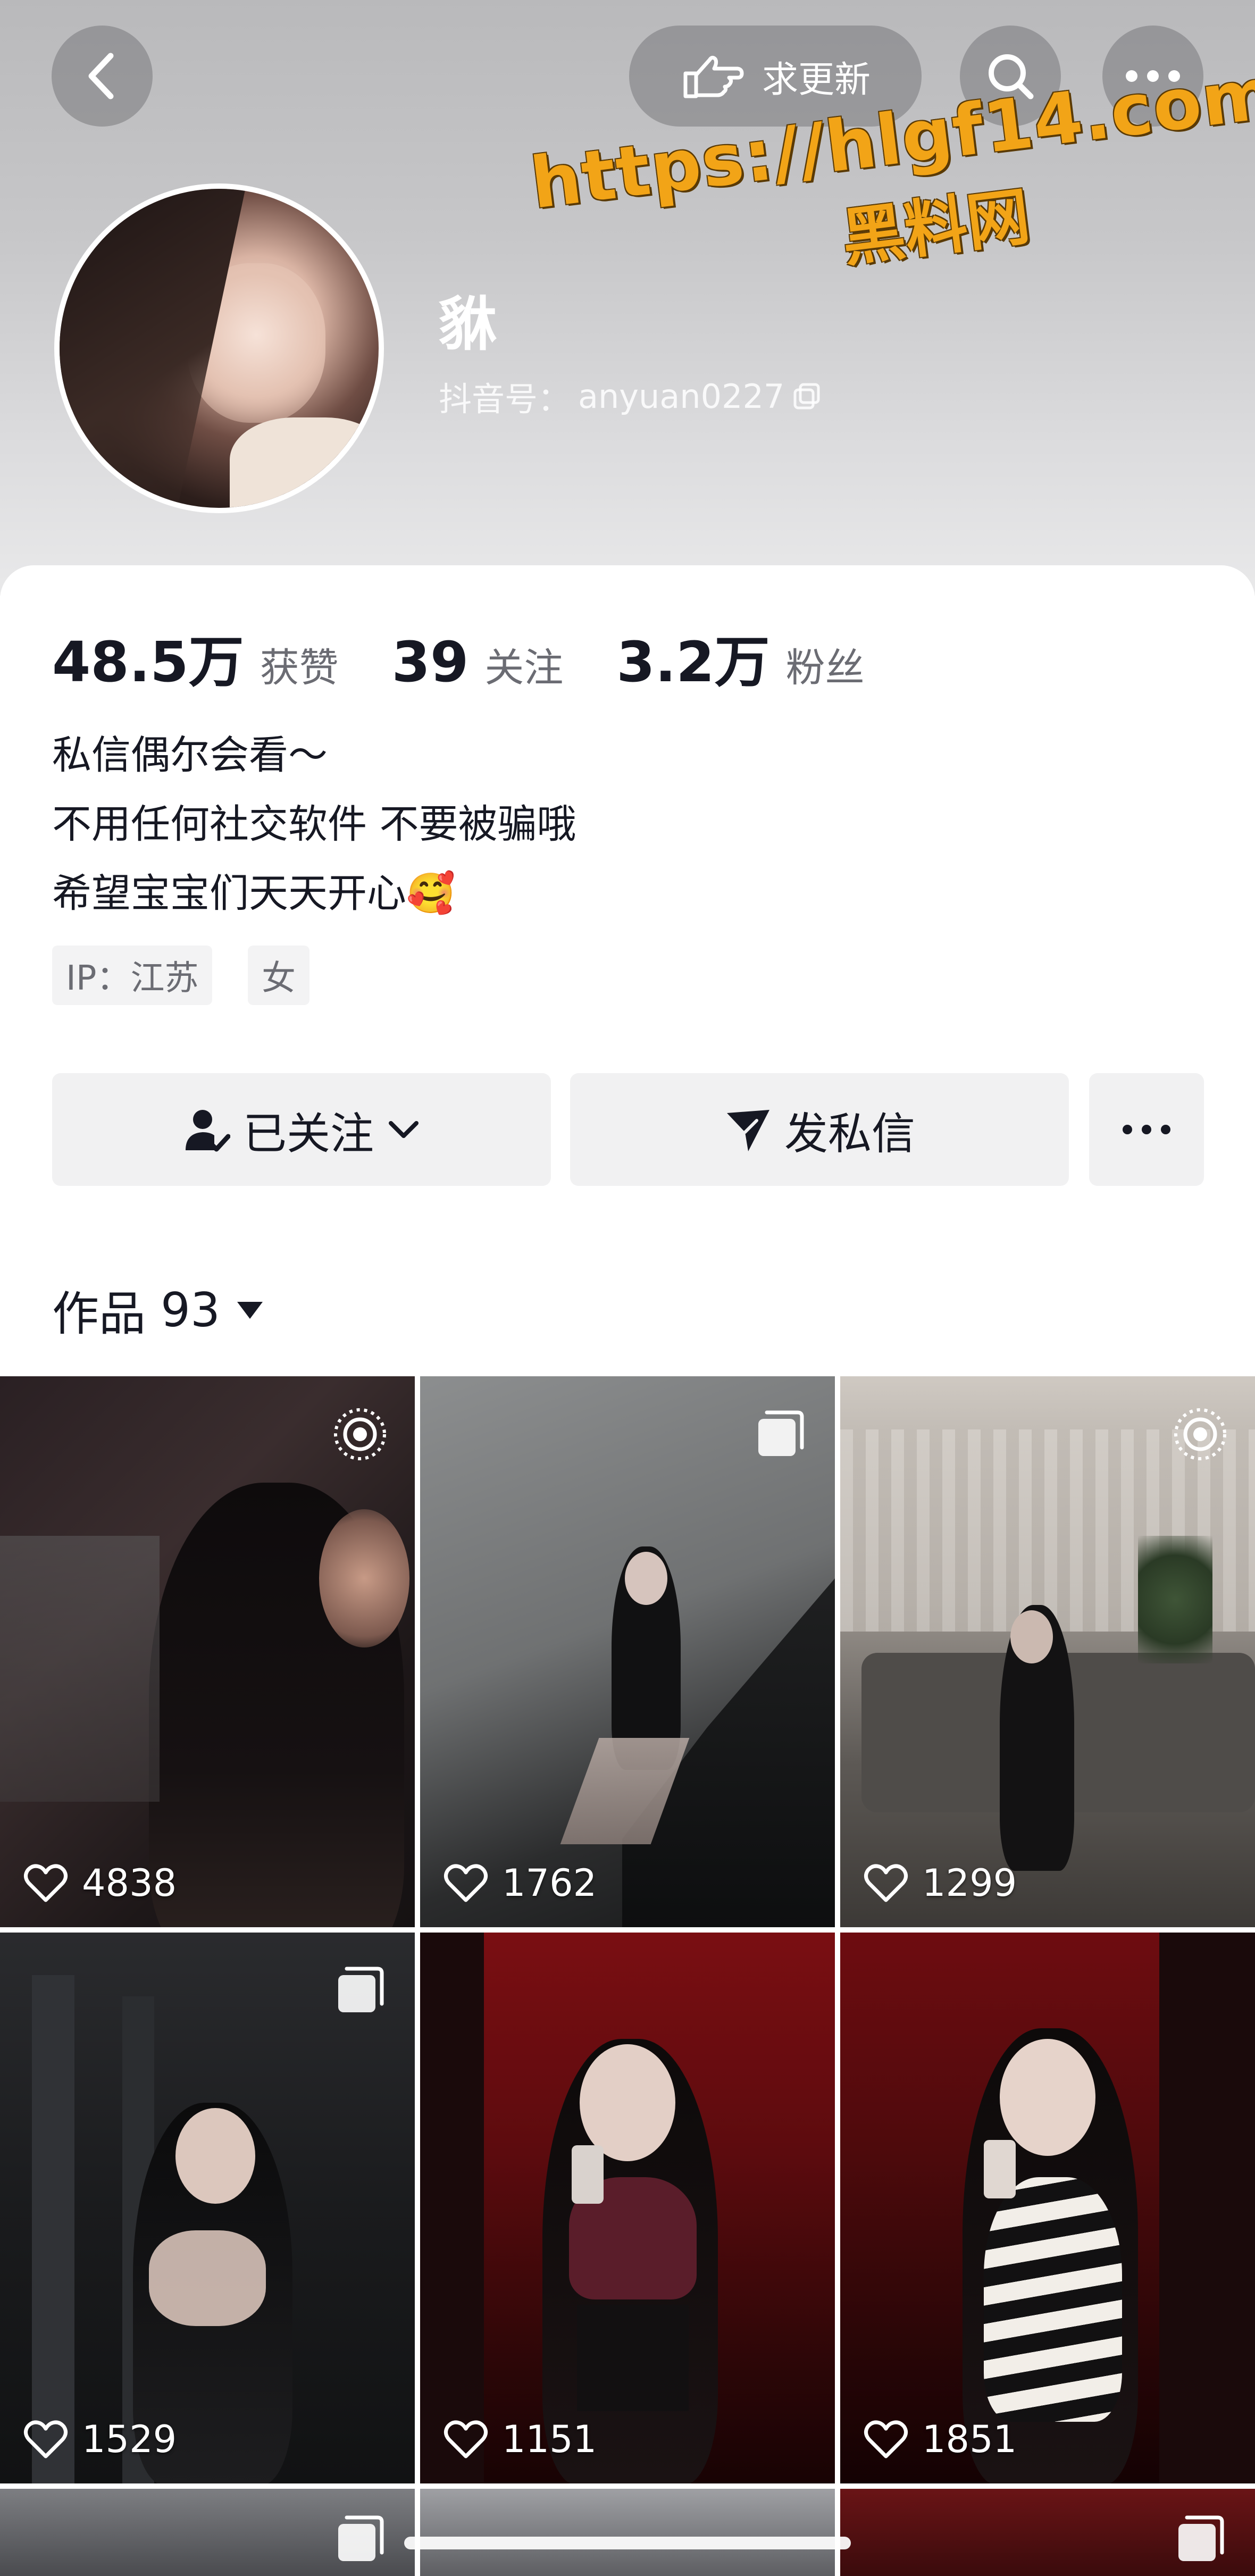 Image resolution: width=1255 pixels, height=2576 pixels. What do you see at coordinates (807, 396) in the screenshot?
I see `copy-icon` at bounding box center [807, 396].